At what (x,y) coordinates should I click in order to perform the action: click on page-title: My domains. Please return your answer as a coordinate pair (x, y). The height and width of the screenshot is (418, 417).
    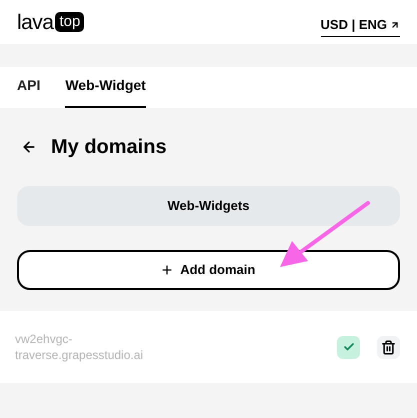
    Looking at the image, I should click on (109, 147).